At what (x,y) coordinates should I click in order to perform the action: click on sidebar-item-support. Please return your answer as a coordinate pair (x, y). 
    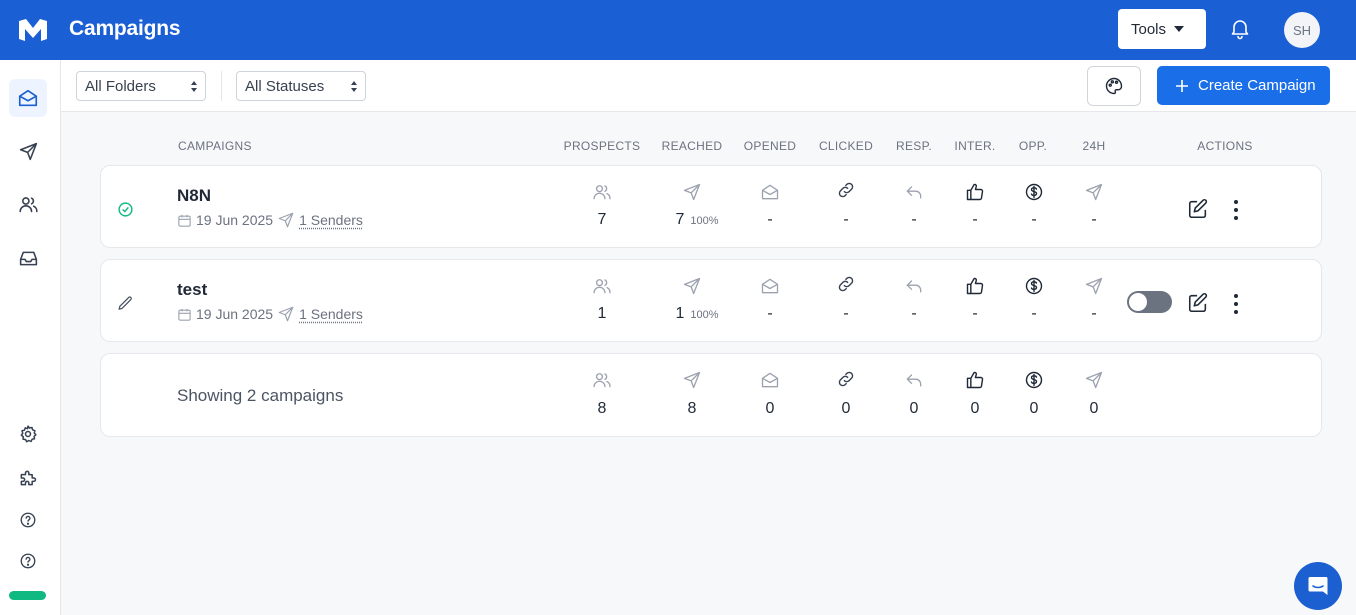
    Looking at the image, I should click on (28, 561).